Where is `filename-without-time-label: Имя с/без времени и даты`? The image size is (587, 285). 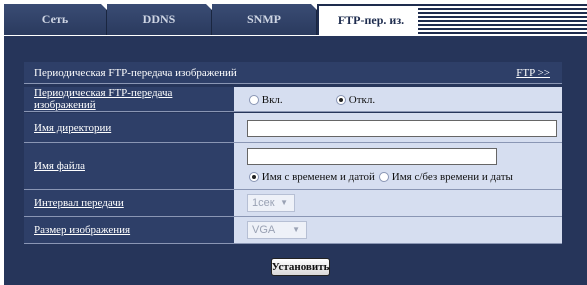 filename-without-time-label: Имя с/без времени и даты is located at coordinates (452, 177).